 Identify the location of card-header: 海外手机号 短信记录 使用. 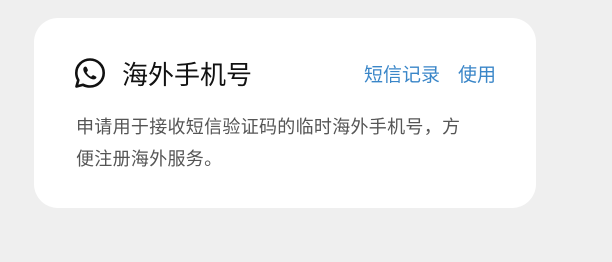
(285, 73).